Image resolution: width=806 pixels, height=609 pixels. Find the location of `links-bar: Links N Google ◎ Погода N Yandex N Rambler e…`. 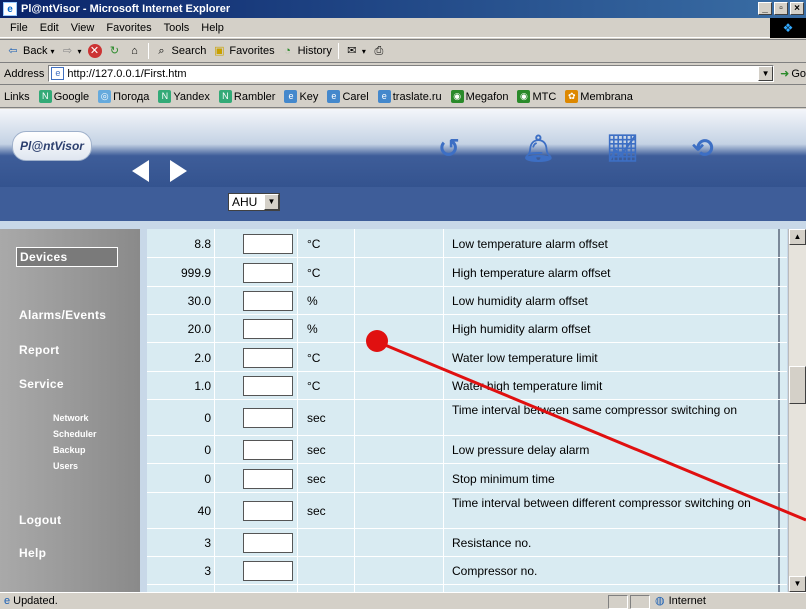

links-bar: Links N Google ◎ Погода N Yandex N Rambler e… is located at coordinates (403, 97).